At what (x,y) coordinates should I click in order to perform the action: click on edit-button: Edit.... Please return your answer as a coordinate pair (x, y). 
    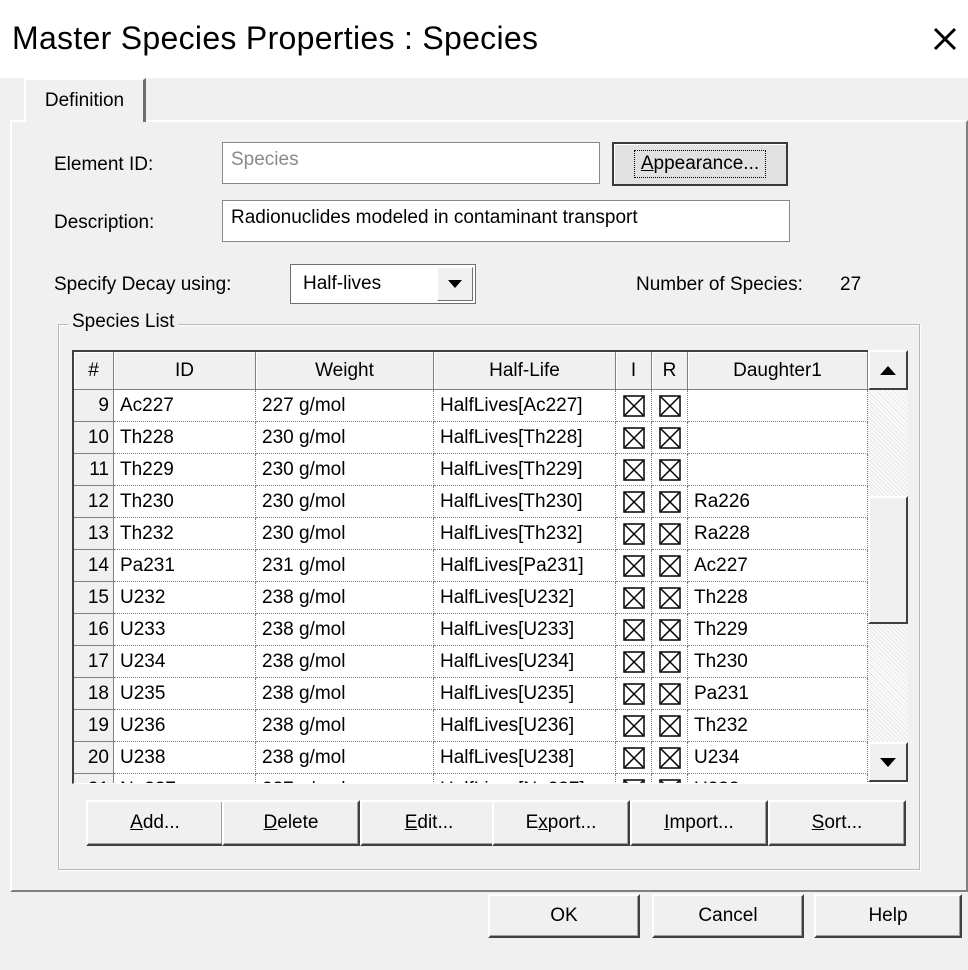
    Looking at the image, I should click on (429, 823).